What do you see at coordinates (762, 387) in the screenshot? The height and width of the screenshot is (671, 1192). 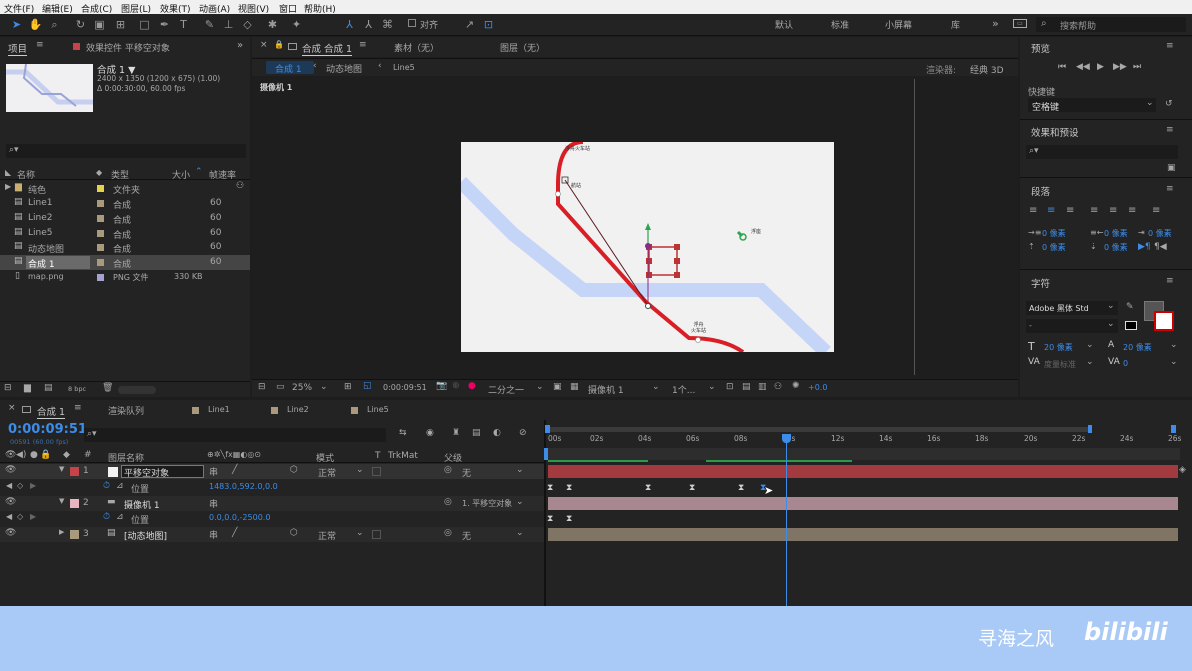 I see `timeline-icon: ▥` at bounding box center [762, 387].